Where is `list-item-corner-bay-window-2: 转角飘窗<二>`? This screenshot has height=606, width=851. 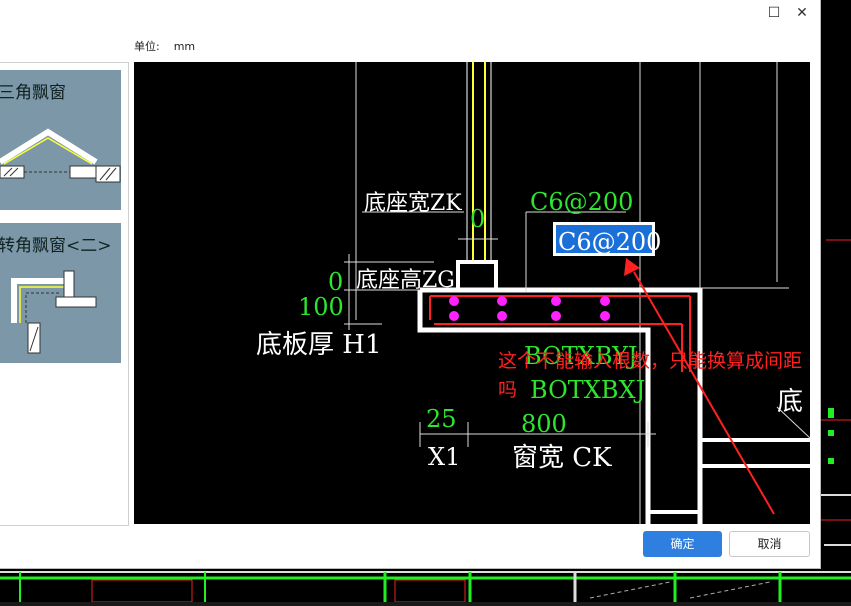 list-item-corner-bay-window-2: 转角飘窗<二> is located at coordinates (60, 293).